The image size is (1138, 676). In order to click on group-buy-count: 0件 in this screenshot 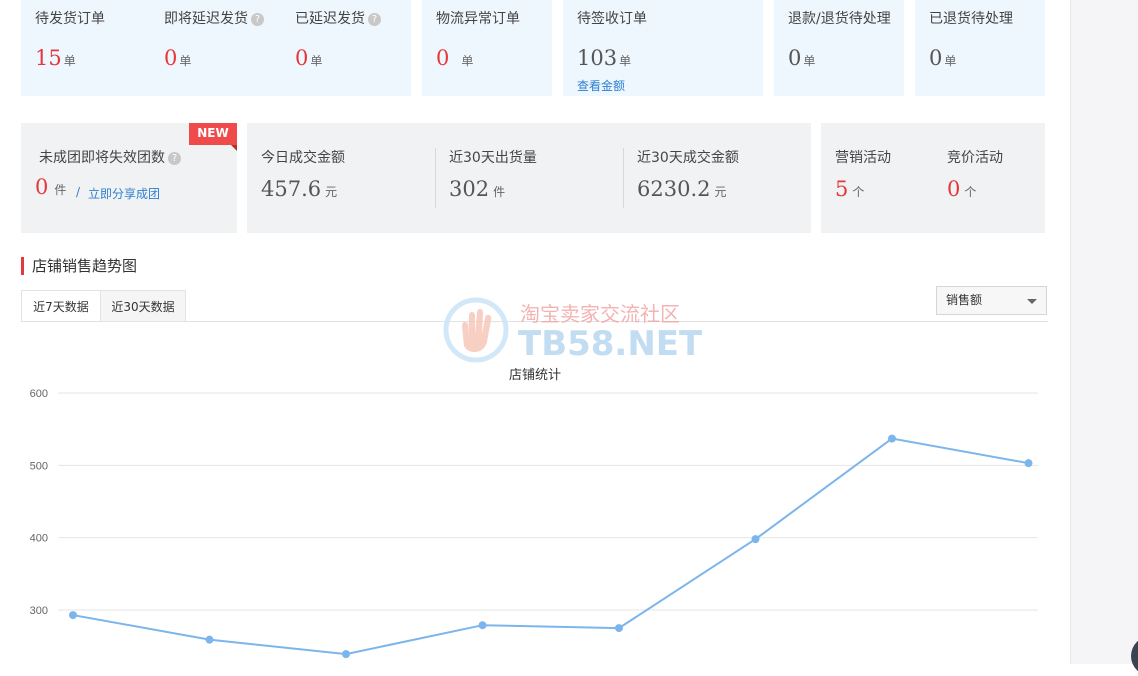, I will do `click(50, 187)`.